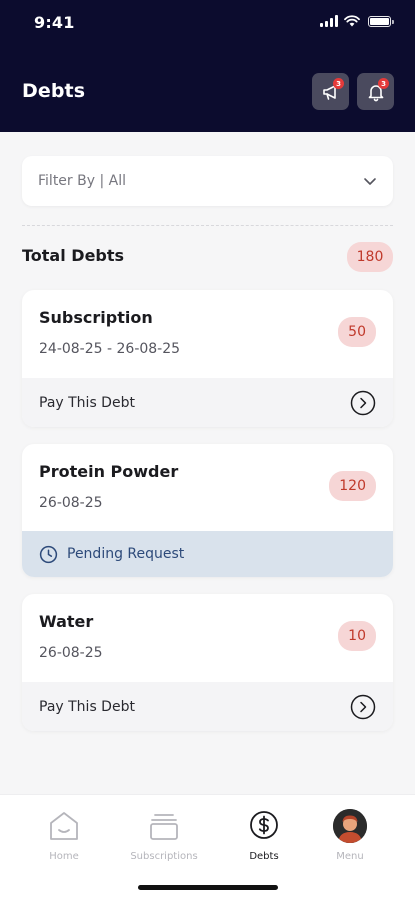 The height and width of the screenshot is (900, 415). I want to click on total-debts-badge: 180, so click(370, 257).